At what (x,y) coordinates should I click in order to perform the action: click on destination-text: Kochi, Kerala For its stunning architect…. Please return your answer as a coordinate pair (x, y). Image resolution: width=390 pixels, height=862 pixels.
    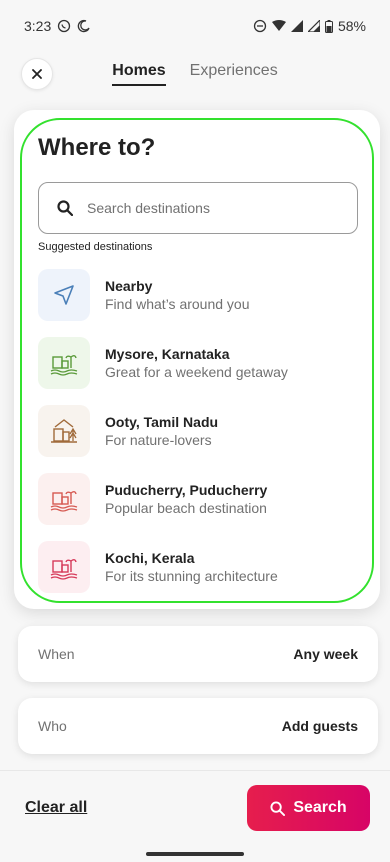
    Looking at the image, I should click on (191, 567).